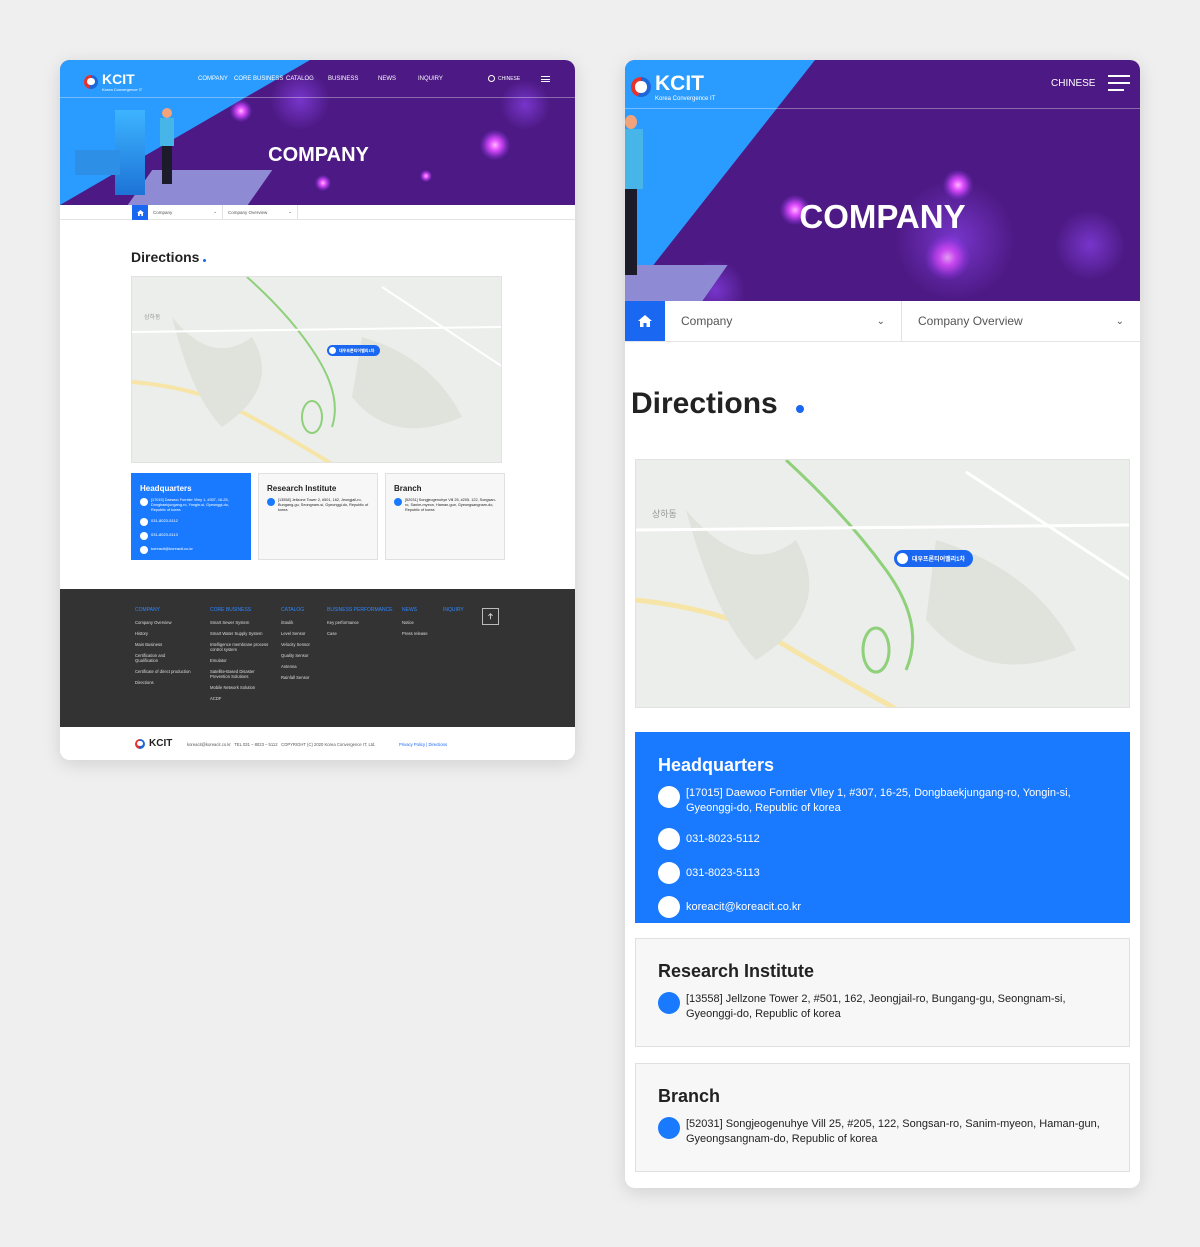 The image size is (1200, 1247). What do you see at coordinates (437, 744) in the screenshot?
I see `directions-link: Directions` at bounding box center [437, 744].